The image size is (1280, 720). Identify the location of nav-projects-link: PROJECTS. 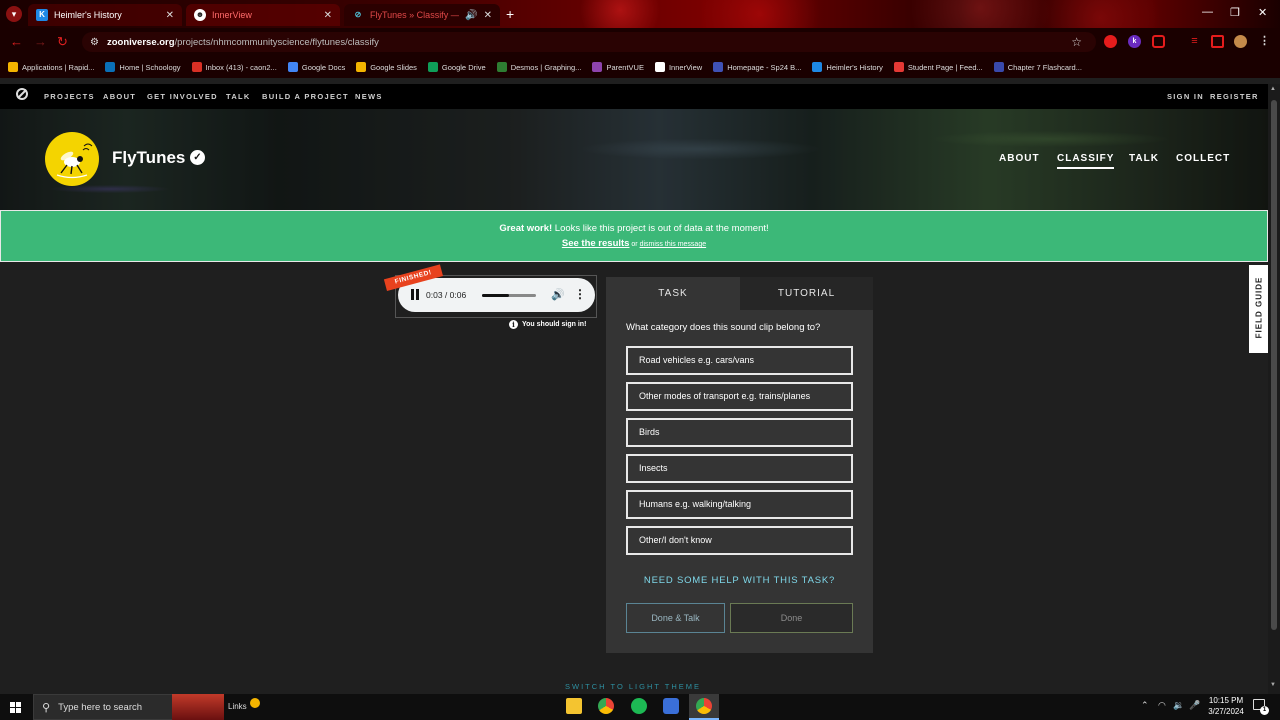
(69, 96).